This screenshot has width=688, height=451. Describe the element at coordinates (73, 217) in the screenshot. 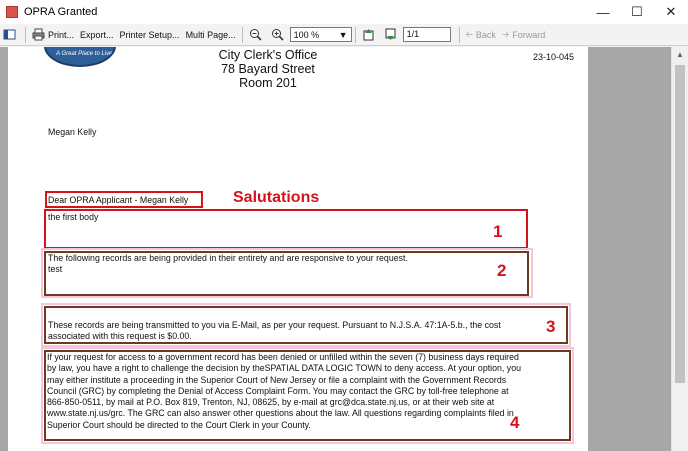

I see `first-body-text: the first body` at that location.